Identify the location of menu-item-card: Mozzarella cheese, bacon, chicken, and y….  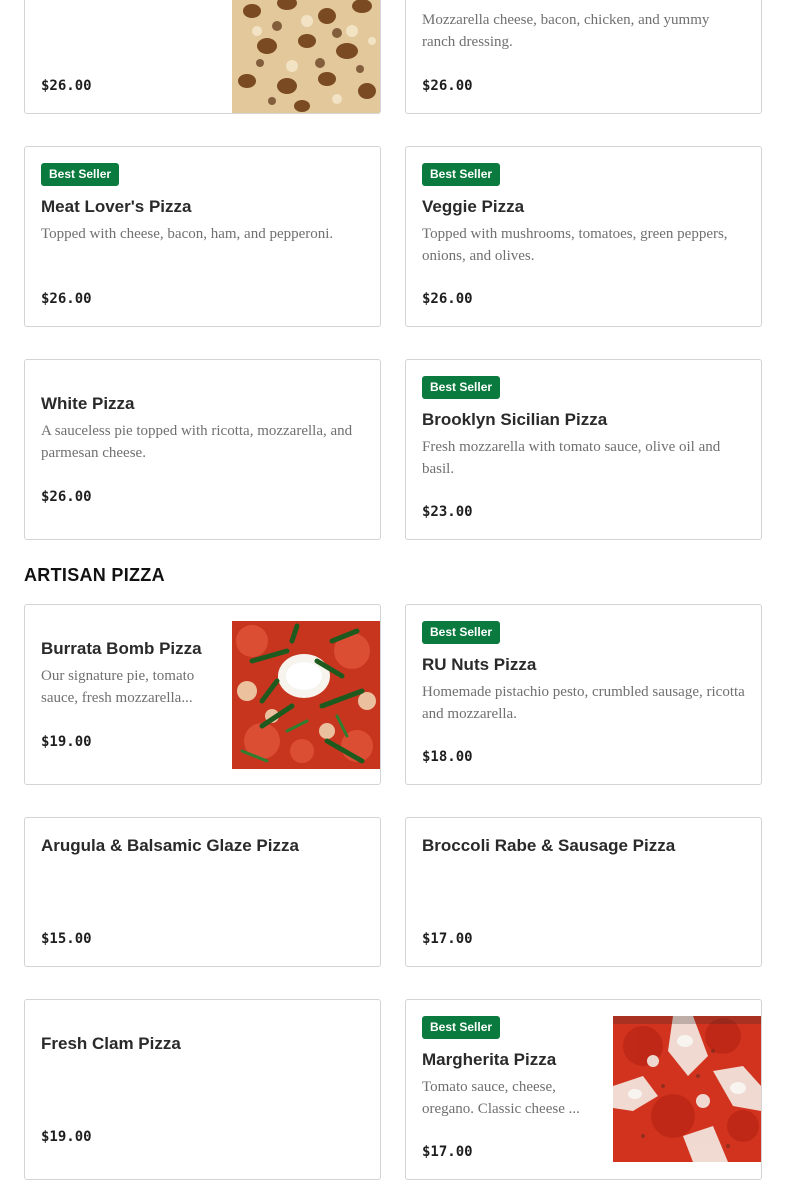
(583, 57).